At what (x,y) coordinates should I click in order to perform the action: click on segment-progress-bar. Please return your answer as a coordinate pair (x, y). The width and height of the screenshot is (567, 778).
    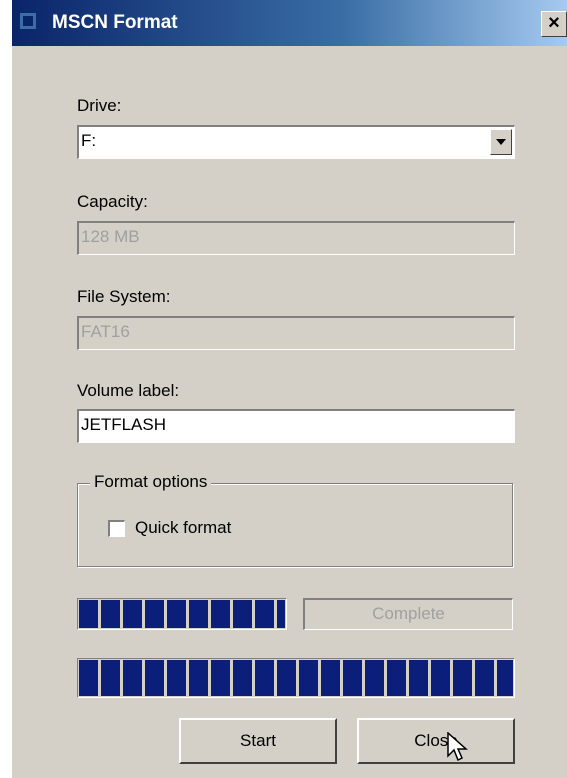
    Looking at the image, I should click on (182, 614).